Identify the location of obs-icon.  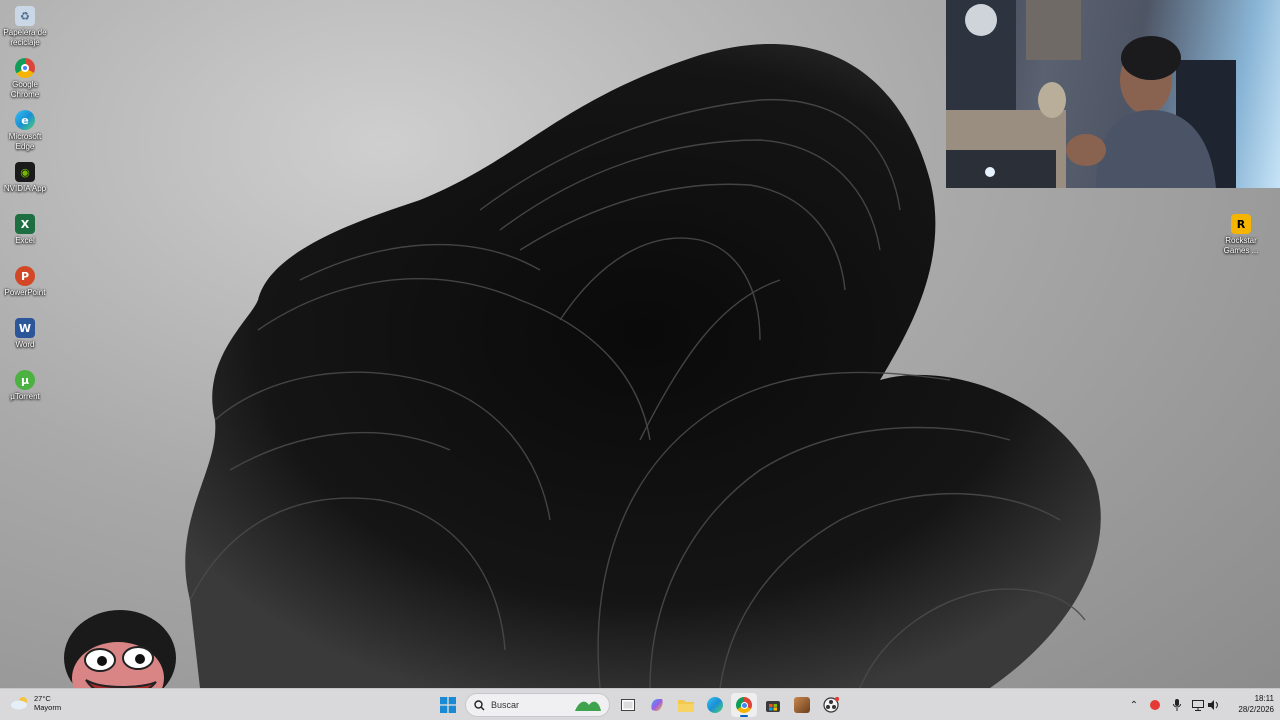
(831, 705).